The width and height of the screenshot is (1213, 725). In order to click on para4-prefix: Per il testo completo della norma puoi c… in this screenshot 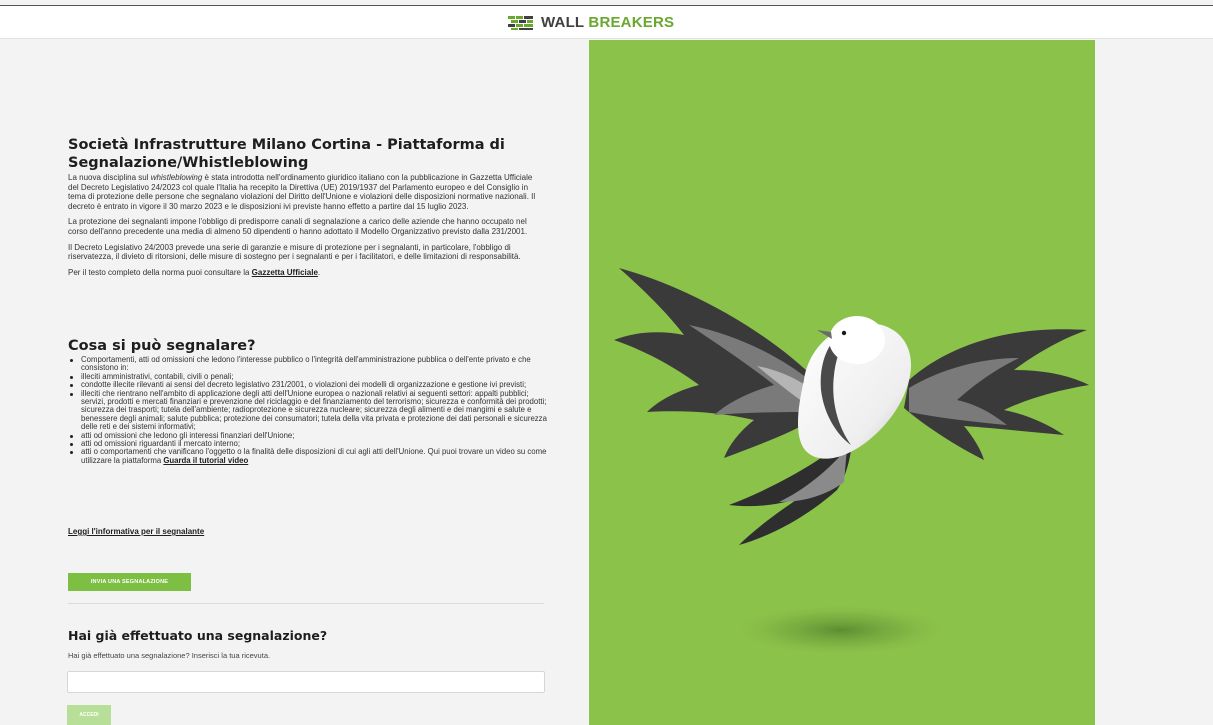, I will do `click(160, 272)`.